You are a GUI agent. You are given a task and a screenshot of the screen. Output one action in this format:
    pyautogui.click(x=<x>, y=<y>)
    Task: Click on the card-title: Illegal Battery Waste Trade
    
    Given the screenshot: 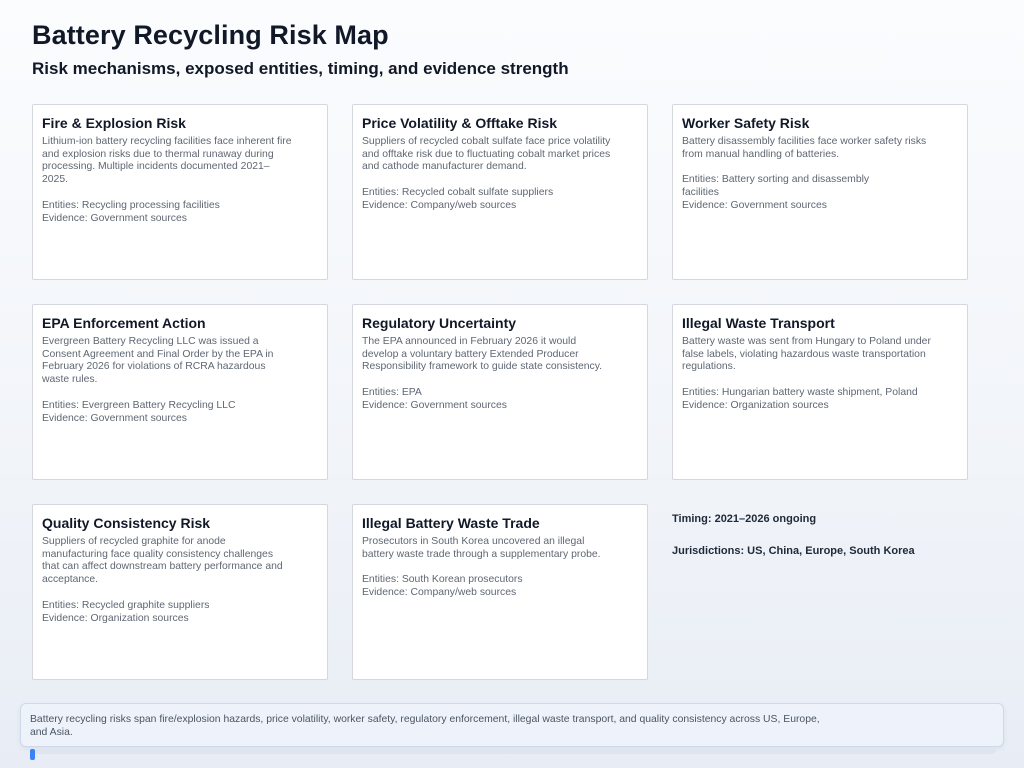 What is the action you would take?
    pyautogui.click(x=451, y=523)
    